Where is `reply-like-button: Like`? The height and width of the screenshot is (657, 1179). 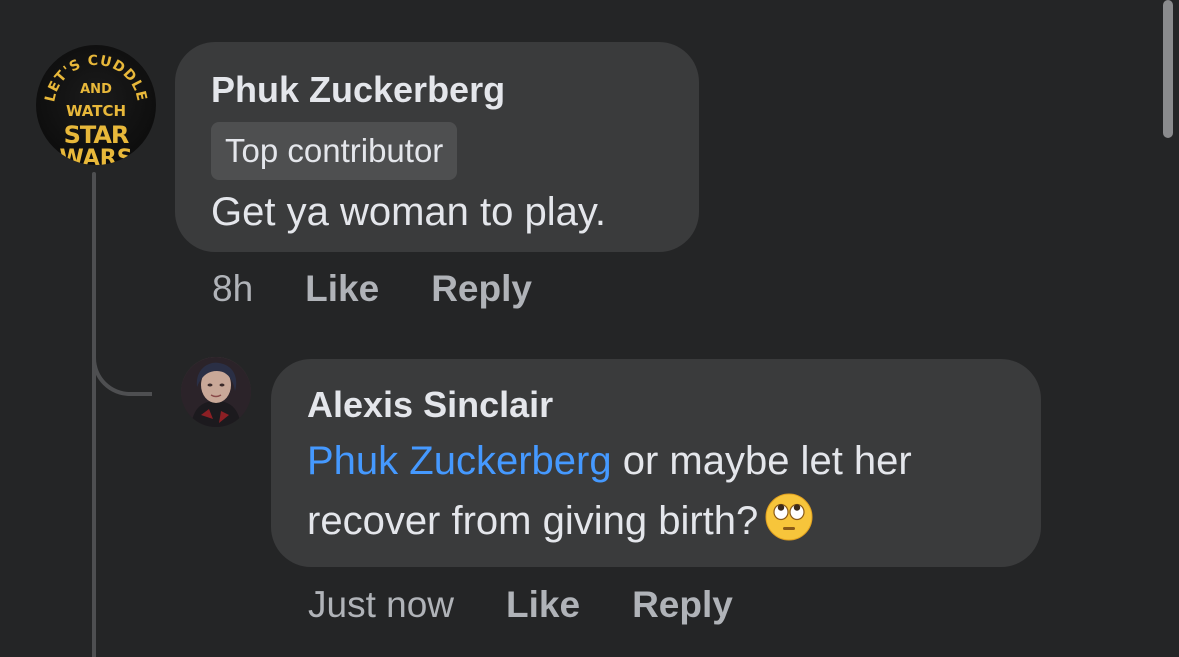
reply-like-button: Like is located at coordinates (543, 605).